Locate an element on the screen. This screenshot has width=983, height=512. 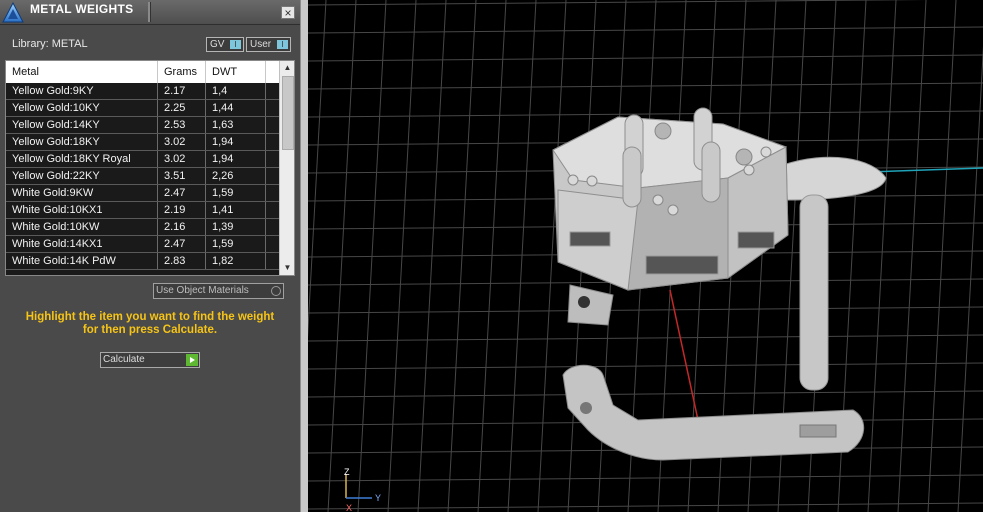
library-label: Library: METAL is located at coordinates (50, 44).